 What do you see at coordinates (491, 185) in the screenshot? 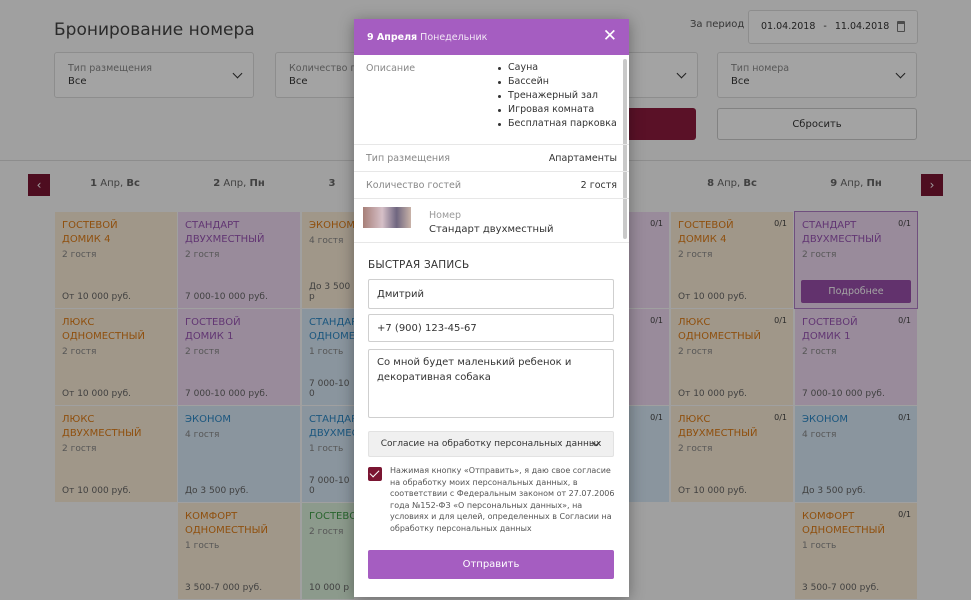
I see `guests-row: Количество гостей 2 гостя` at bounding box center [491, 185].